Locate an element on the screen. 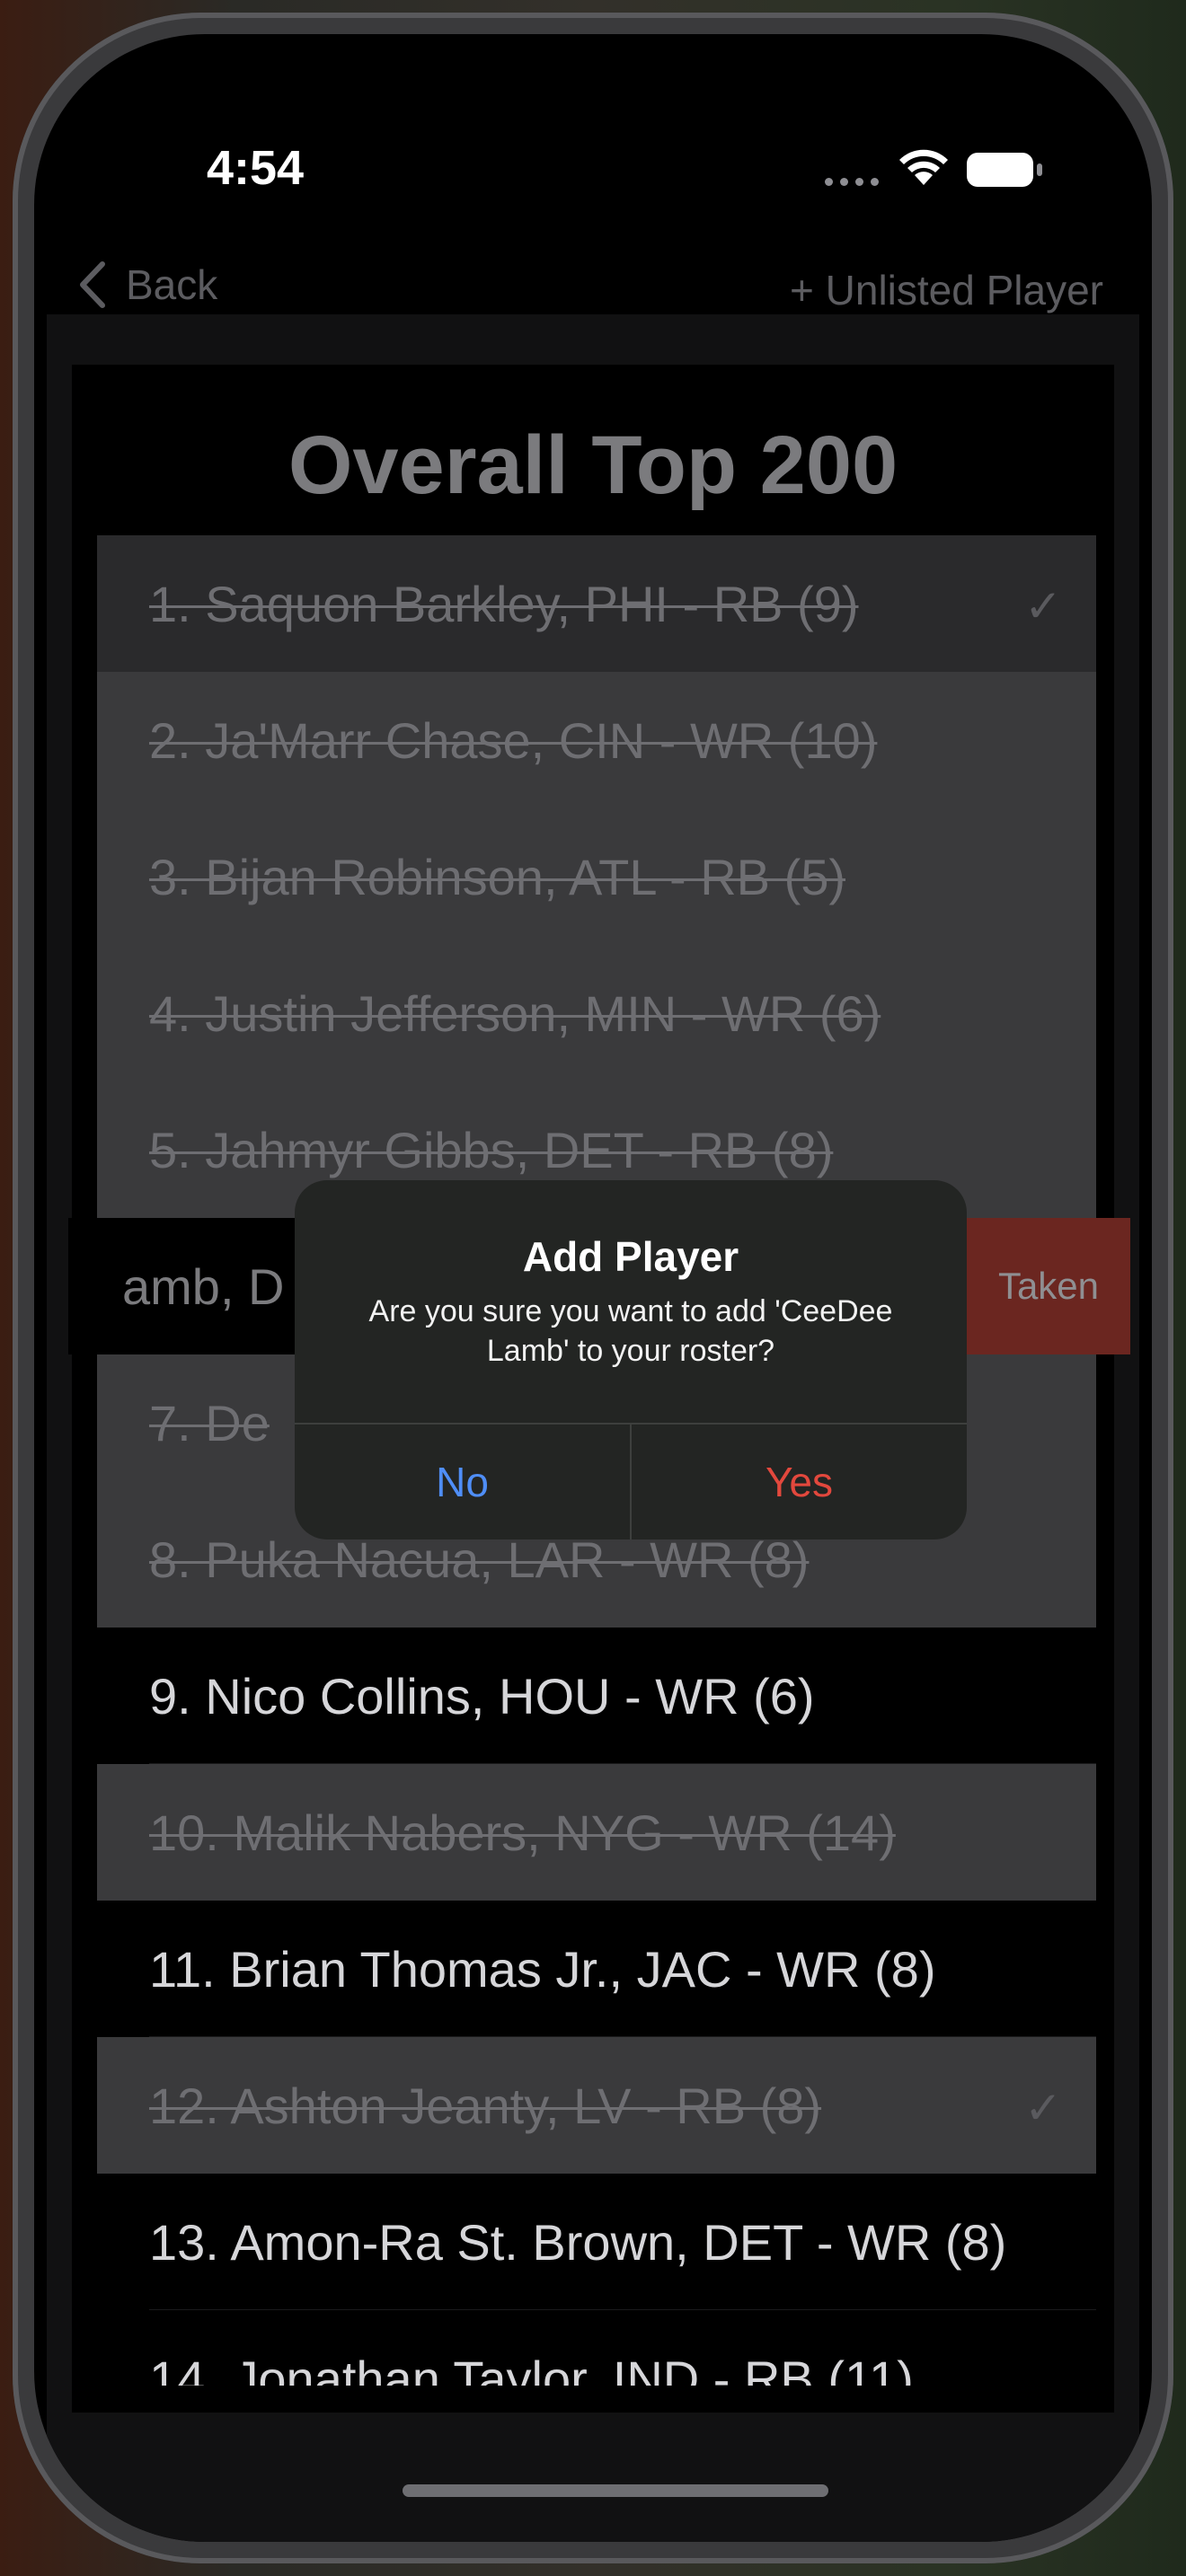  no-button: No is located at coordinates (462, 1482).